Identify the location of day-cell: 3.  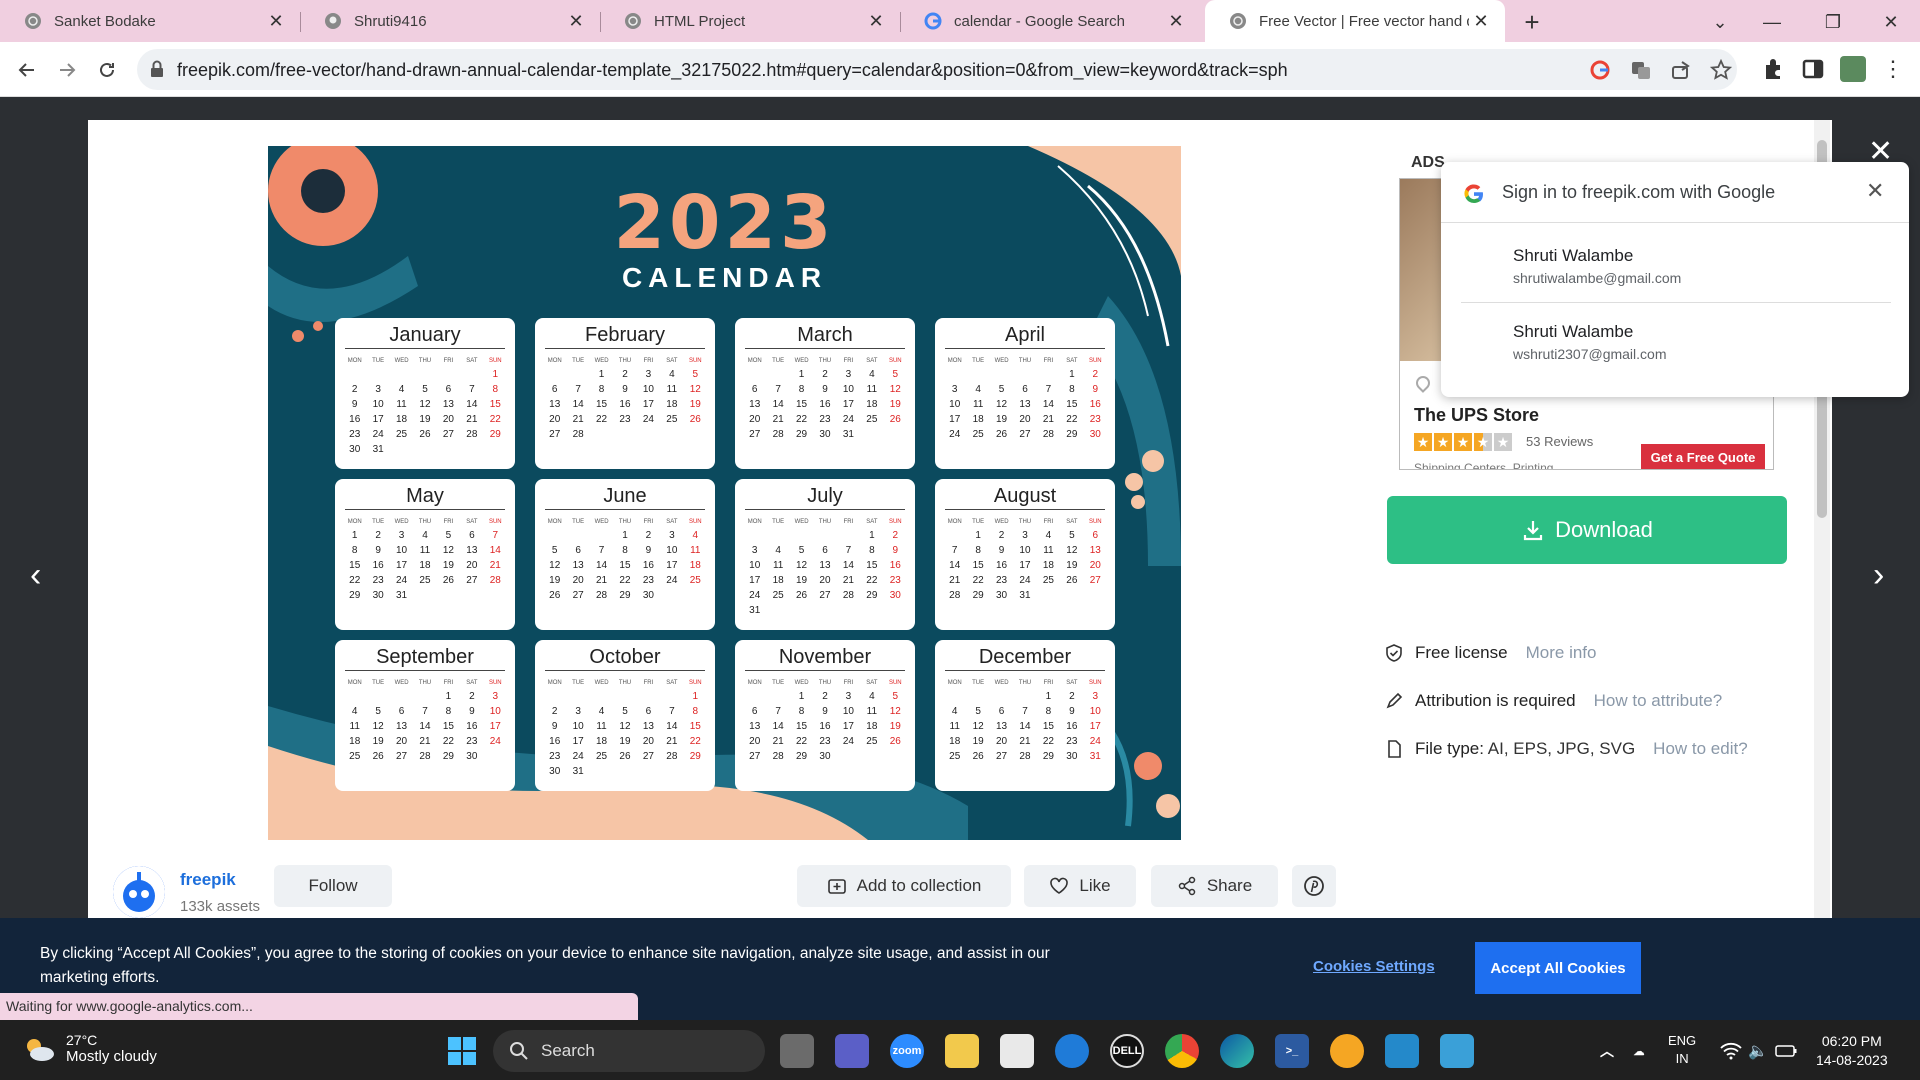
(1095, 696).